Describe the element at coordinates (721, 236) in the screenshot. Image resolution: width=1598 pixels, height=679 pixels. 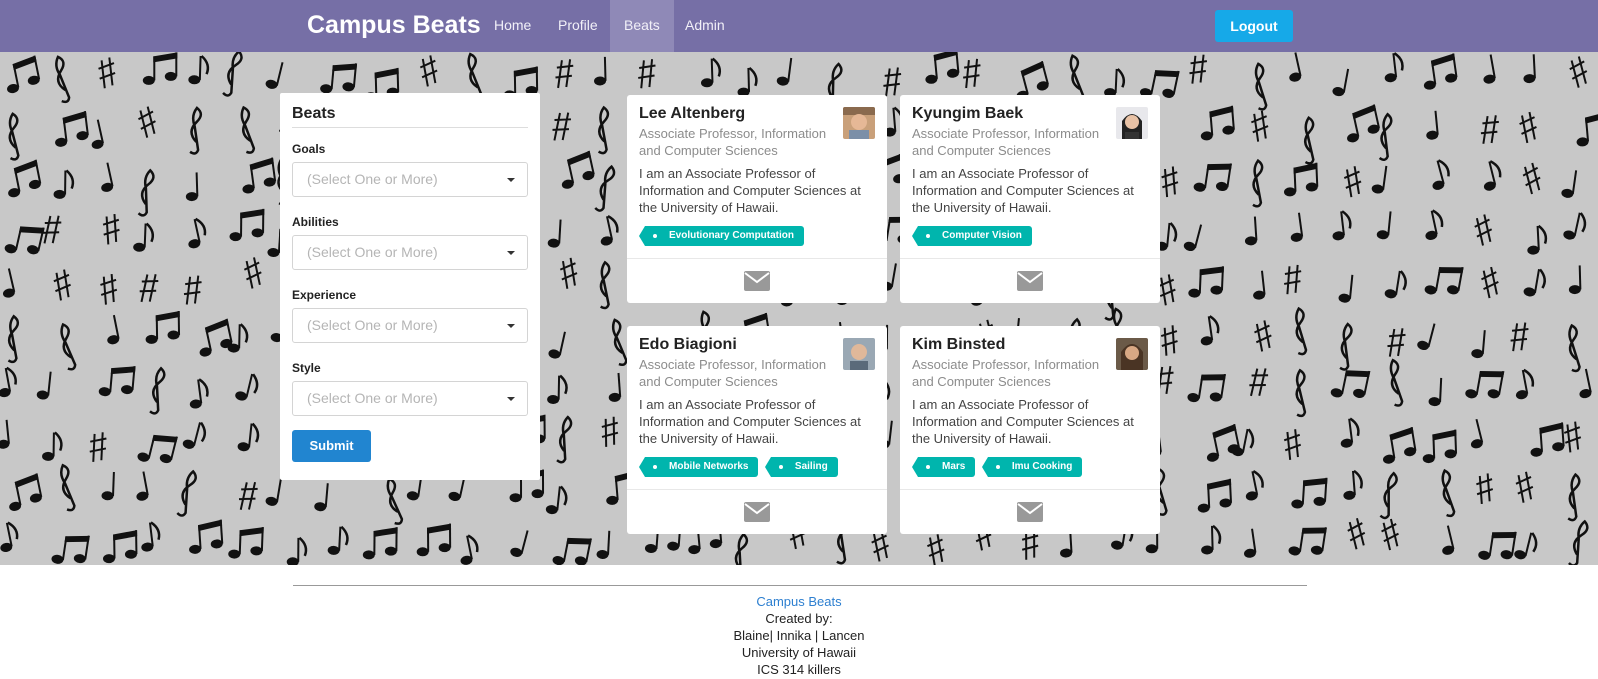
I see `interest-tag: Evolutionary Computation` at that location.